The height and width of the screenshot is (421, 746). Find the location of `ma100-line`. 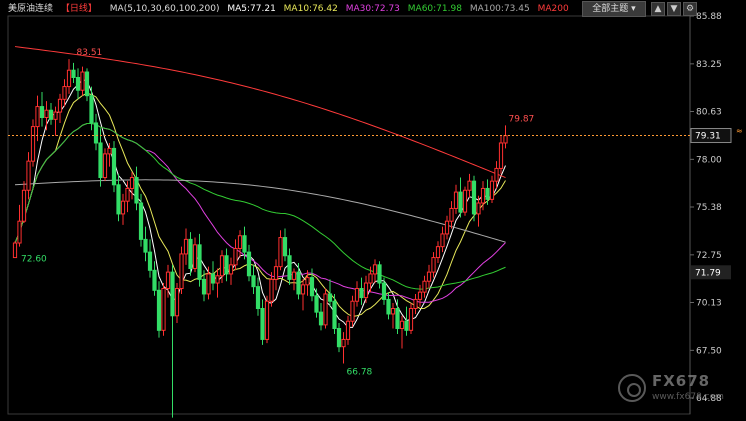

ma100-line is located at coordinates (260, 211).